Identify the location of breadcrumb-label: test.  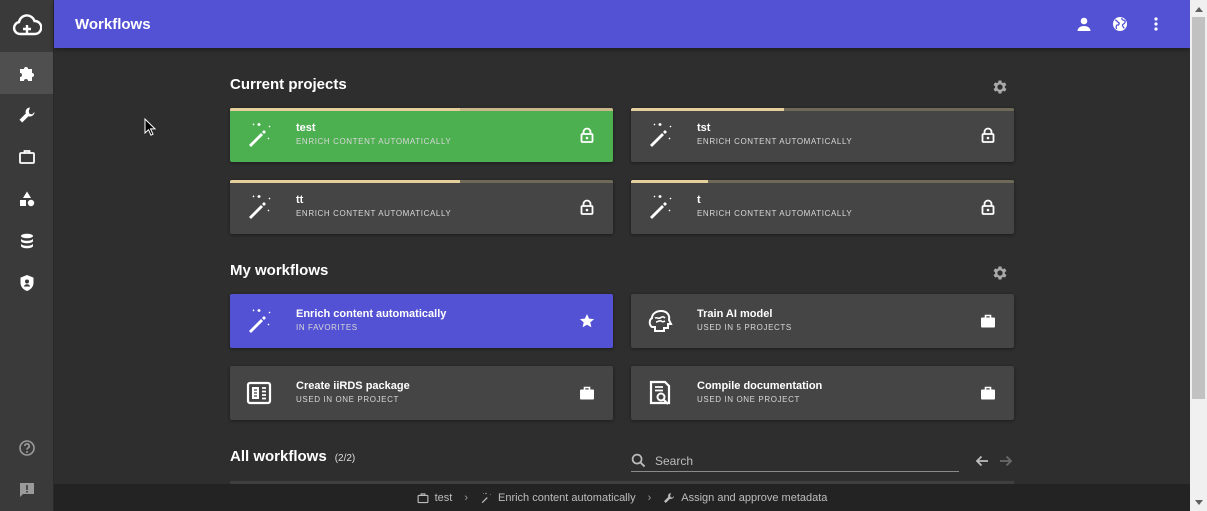
(443, 497).